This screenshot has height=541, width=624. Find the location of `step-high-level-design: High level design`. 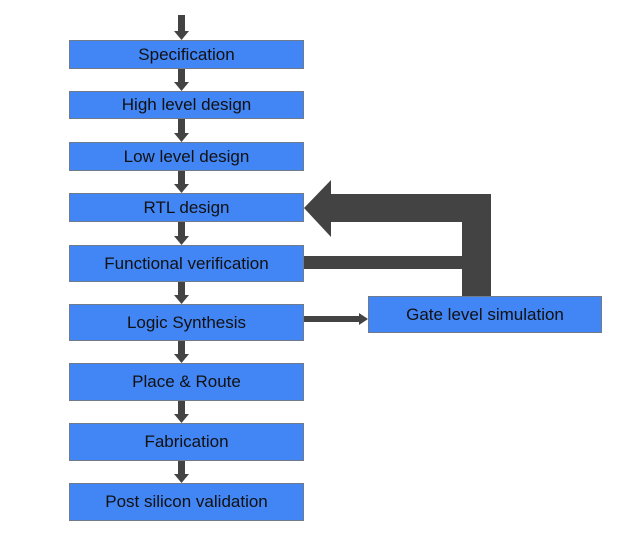

step-high-level-design: High level design is located at coordinates (186, 105).